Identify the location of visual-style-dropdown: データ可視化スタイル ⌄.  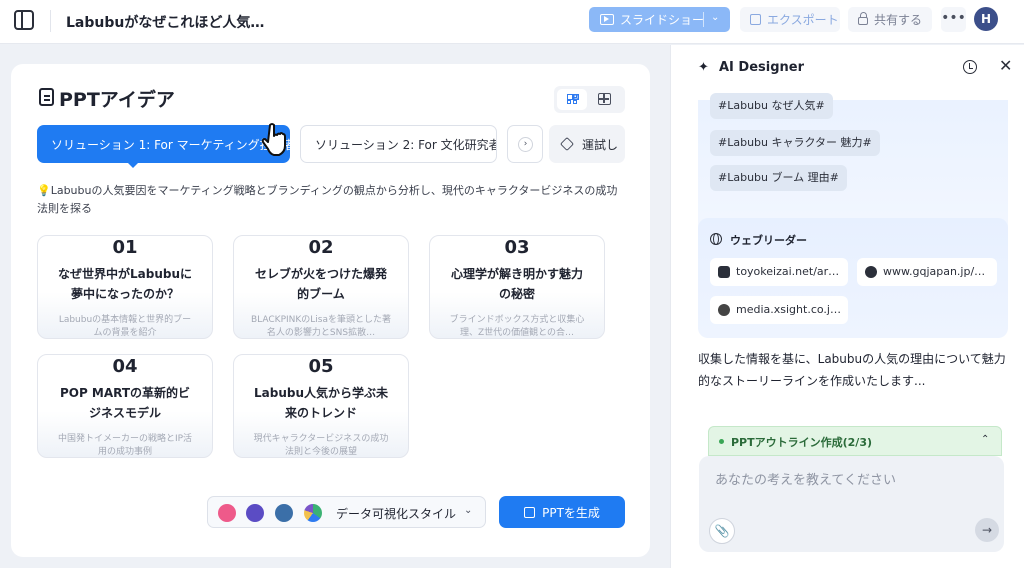
(346, 512).